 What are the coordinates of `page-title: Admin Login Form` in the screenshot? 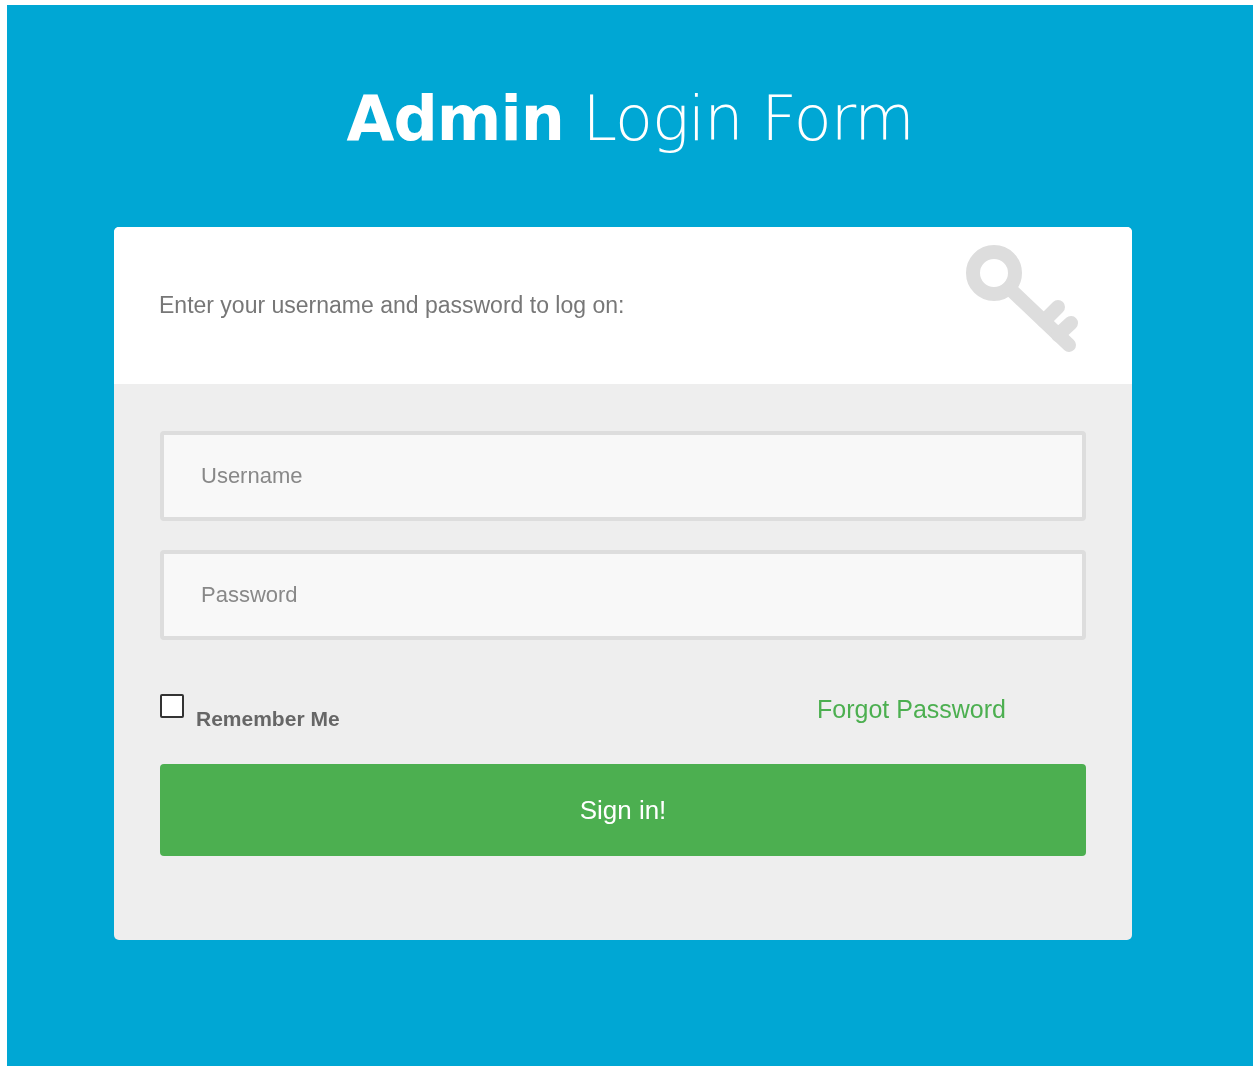 It's located at (630, 119).